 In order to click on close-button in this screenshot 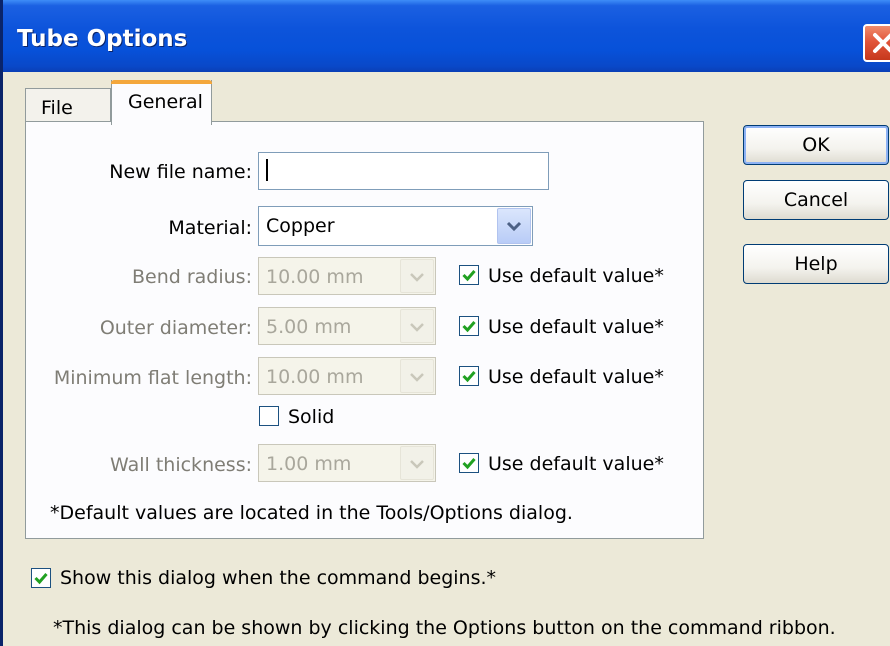, I will do `click(876, 43)`.